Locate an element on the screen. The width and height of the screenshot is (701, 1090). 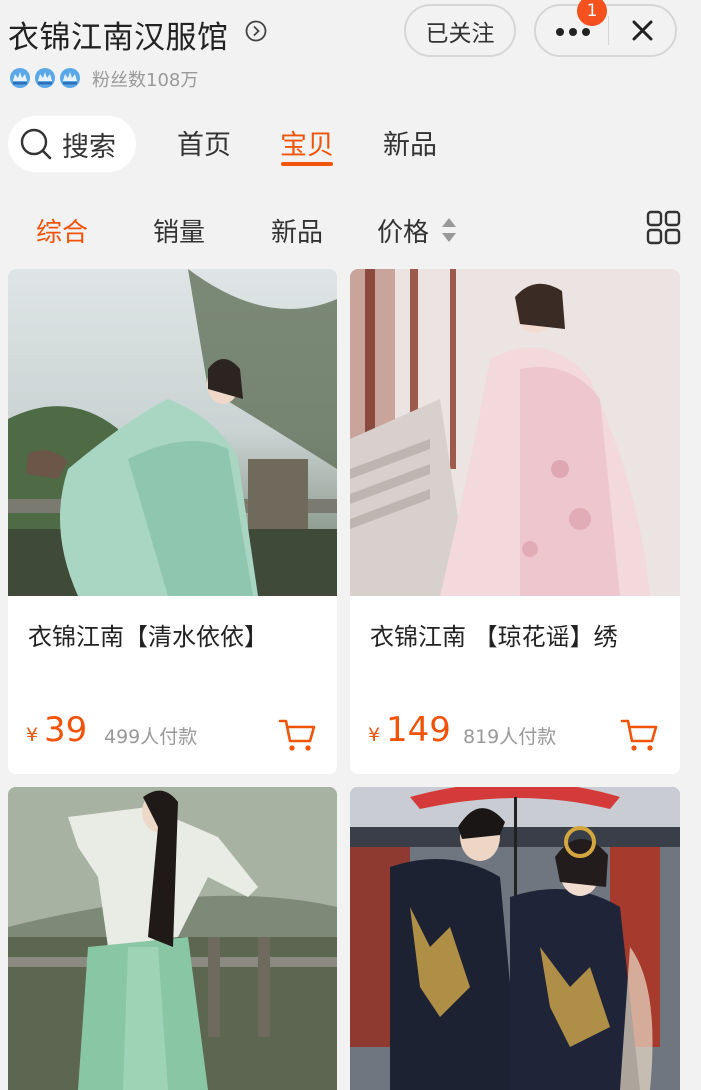
tab-home: 首页 is located at coordinates (204, 142).